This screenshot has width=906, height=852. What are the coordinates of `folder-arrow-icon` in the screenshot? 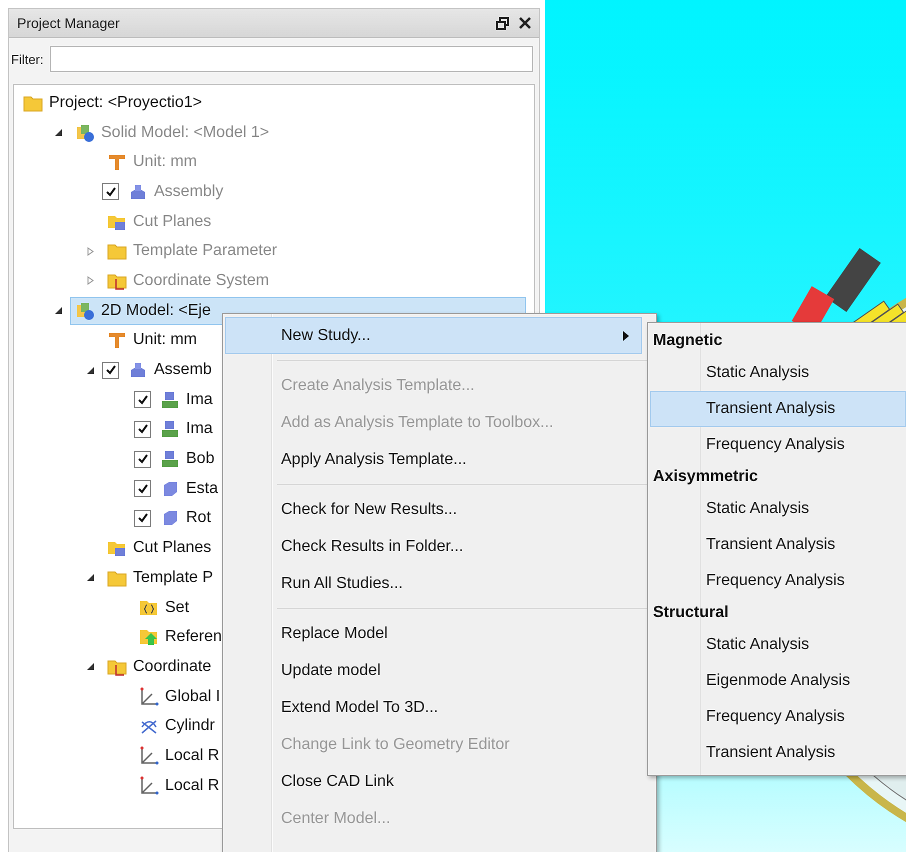 It's located at (149, 637).